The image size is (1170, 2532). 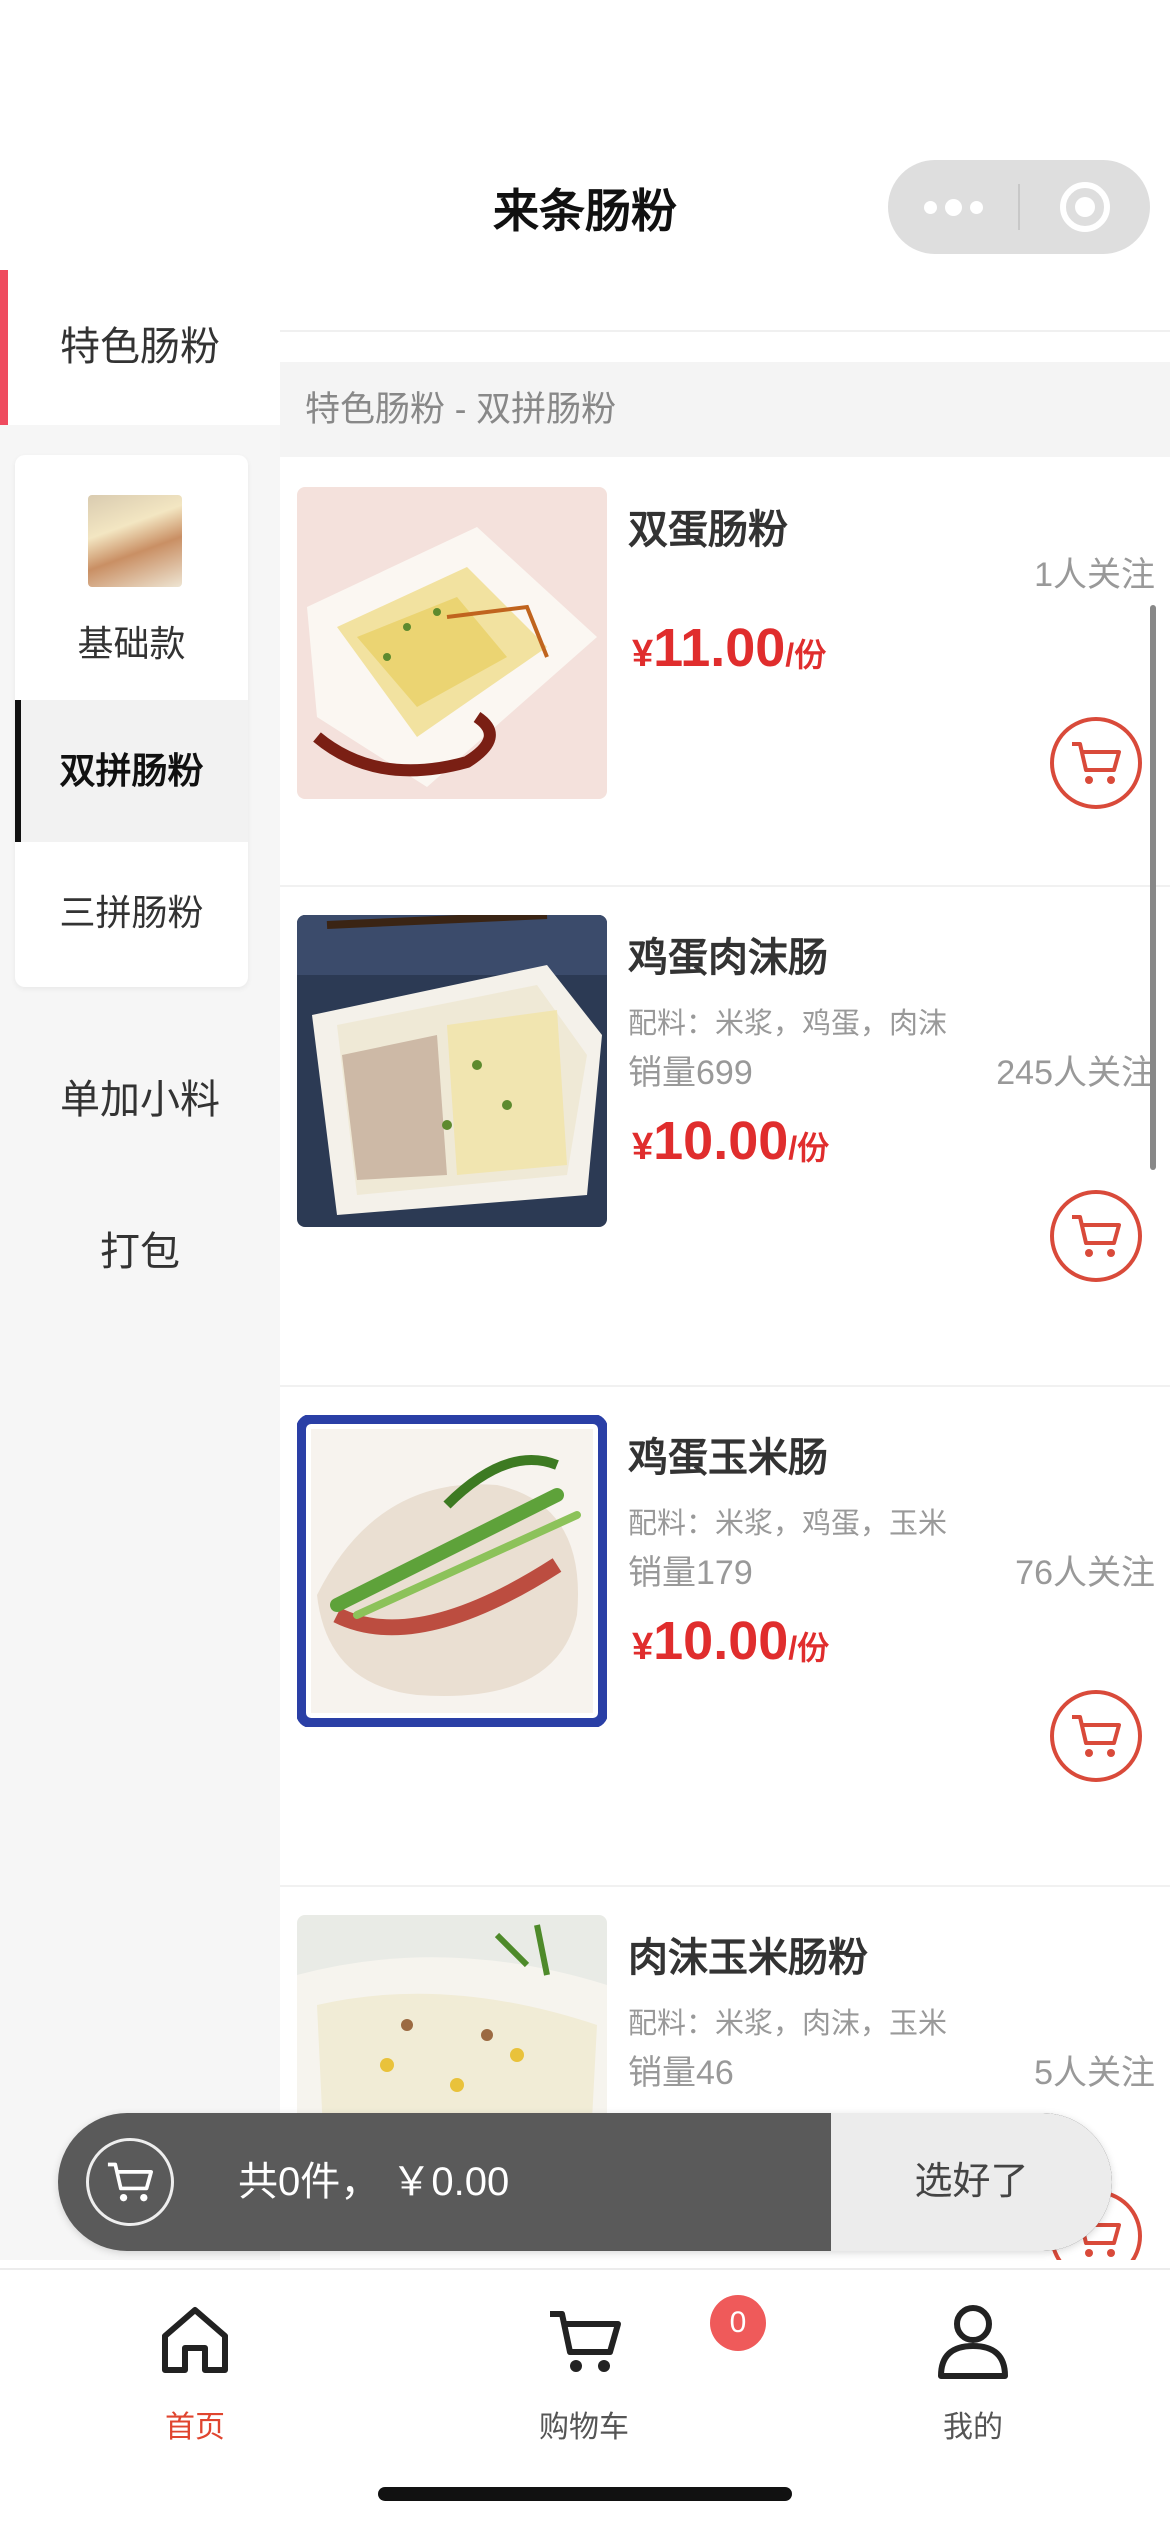 I want to click on more-menu-button, so click(x=953, y=207).